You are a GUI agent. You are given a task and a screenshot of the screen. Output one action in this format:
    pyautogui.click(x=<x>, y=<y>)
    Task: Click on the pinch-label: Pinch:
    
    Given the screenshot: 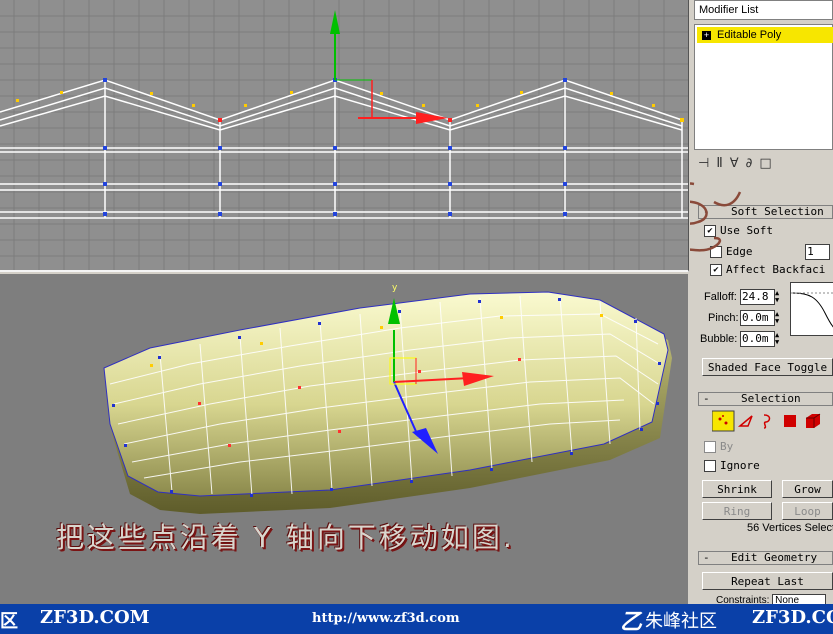 What is the action you would take?
    pyautogui.click(x=723, y=318)
    